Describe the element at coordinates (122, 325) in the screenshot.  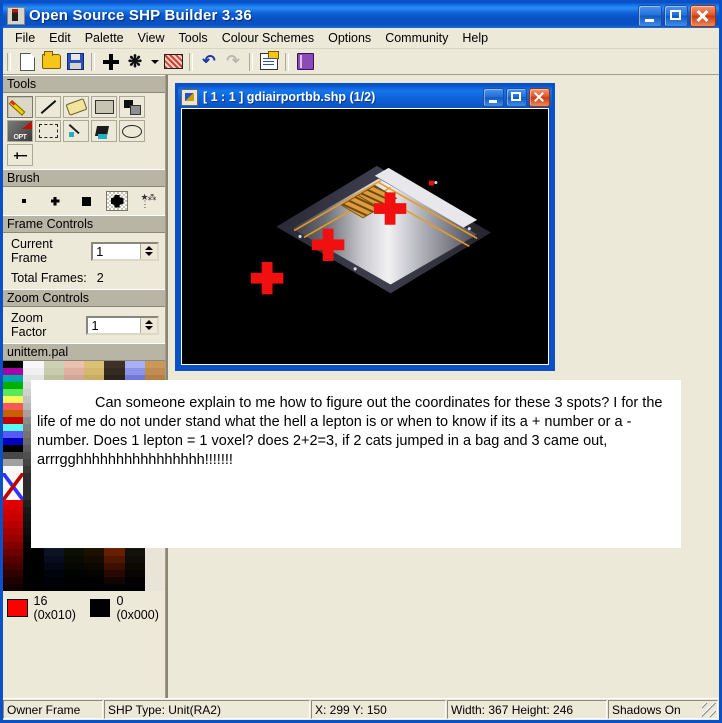
I see `zoom-factor-stepper: 1` at that location.